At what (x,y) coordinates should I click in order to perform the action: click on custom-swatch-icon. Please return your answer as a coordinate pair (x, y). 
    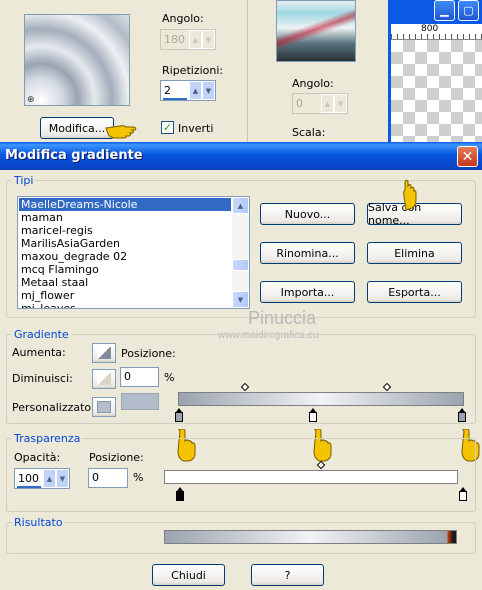
    Looking at the image, I should click on (104, 407).